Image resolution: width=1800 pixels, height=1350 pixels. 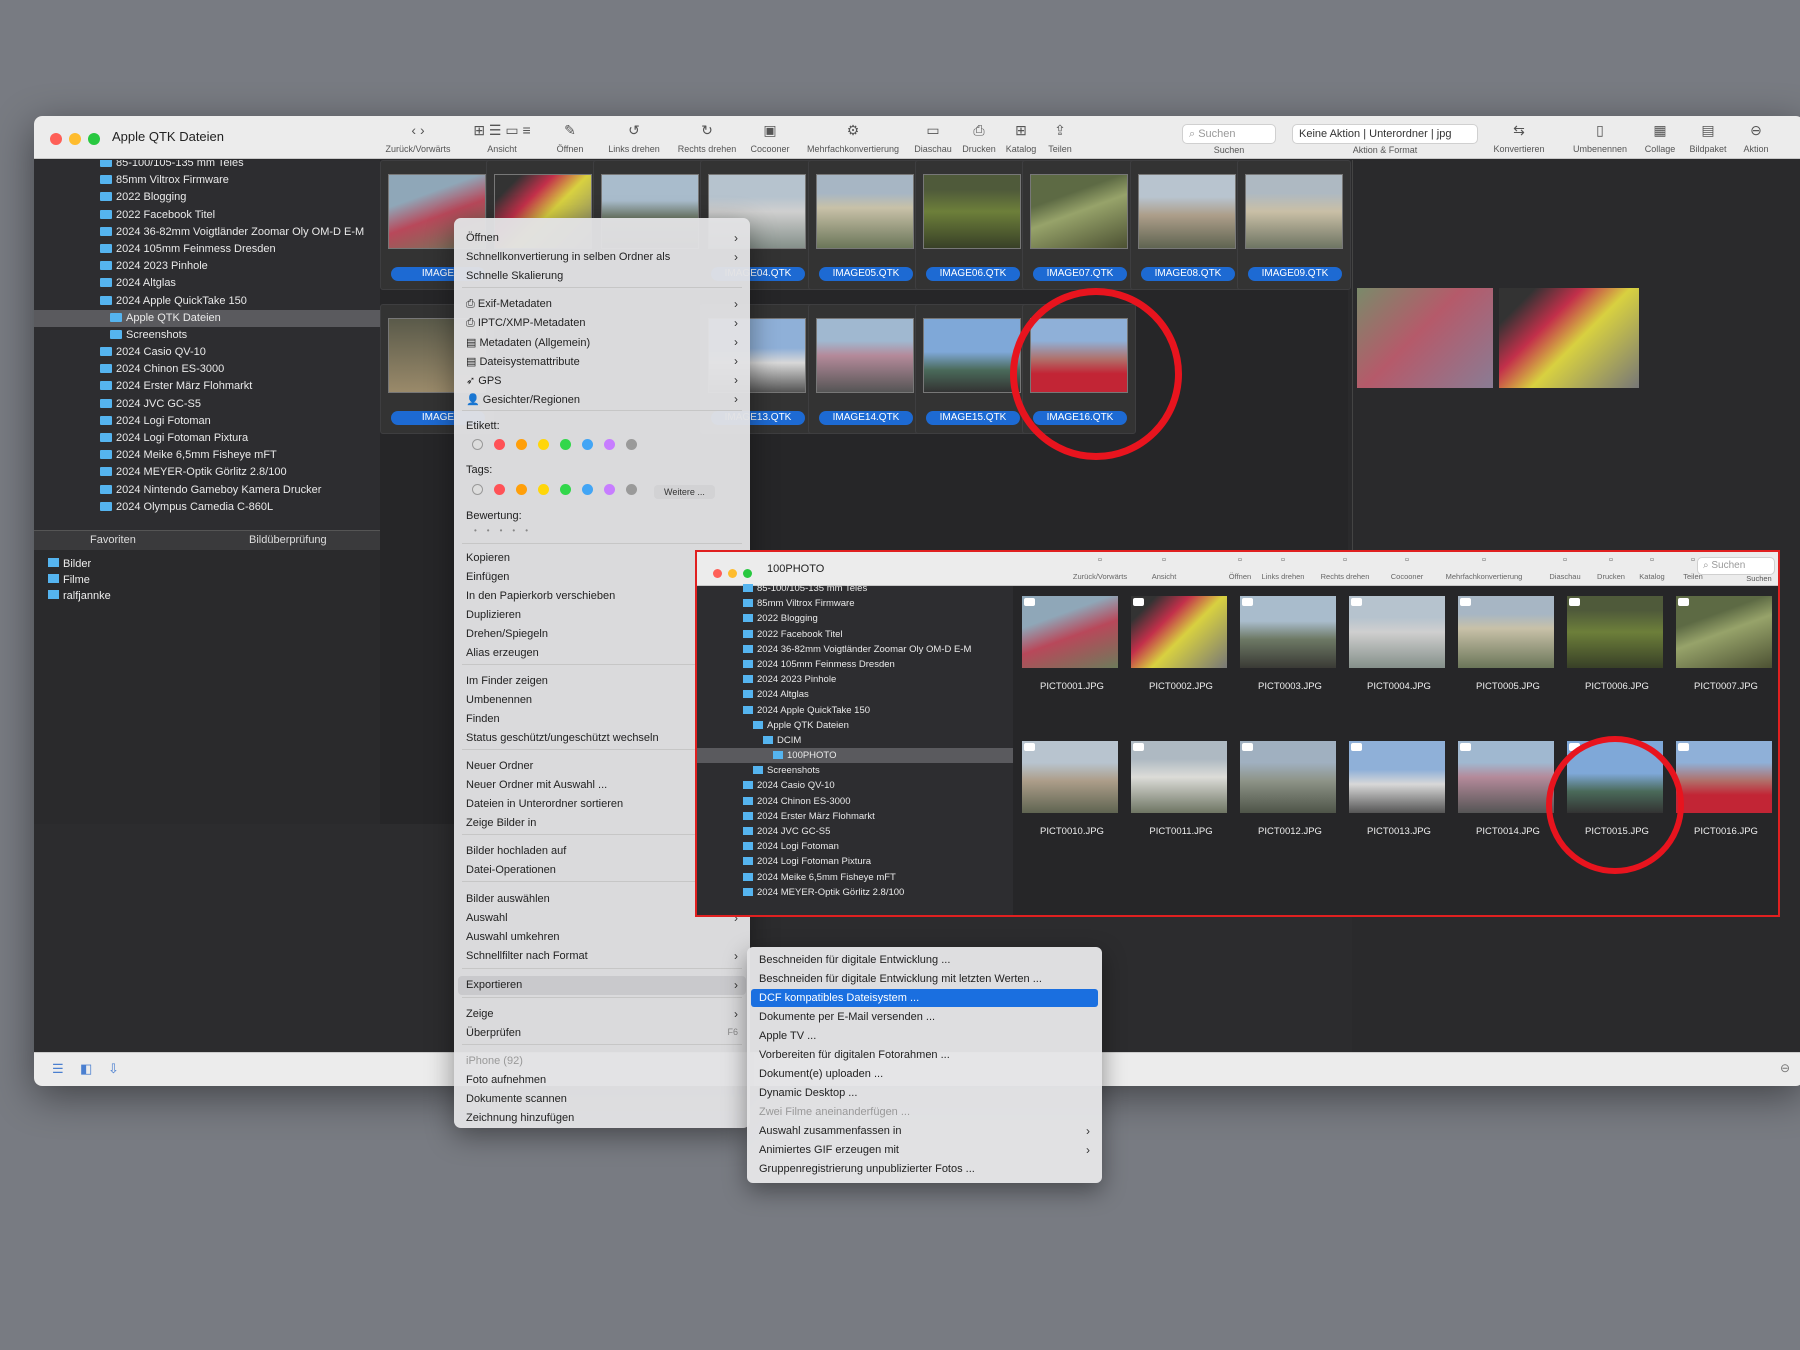 What do you see at coordinates (482, 238) in the screenshot?
I see `context-menu-item: Öffnen` at bounding box center [482, 238].